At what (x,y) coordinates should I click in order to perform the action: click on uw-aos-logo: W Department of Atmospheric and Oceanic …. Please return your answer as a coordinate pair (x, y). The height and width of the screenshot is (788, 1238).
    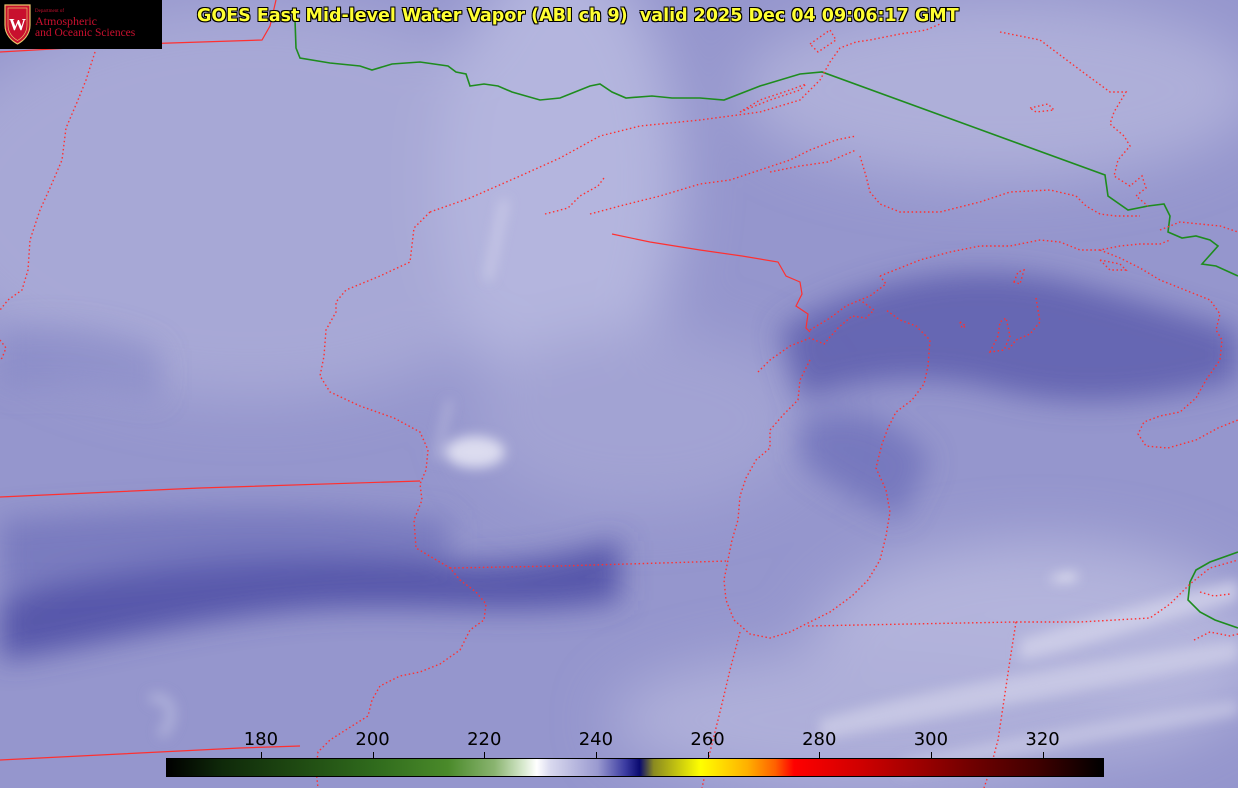
    Looking at the image, I should click on (81, 24).